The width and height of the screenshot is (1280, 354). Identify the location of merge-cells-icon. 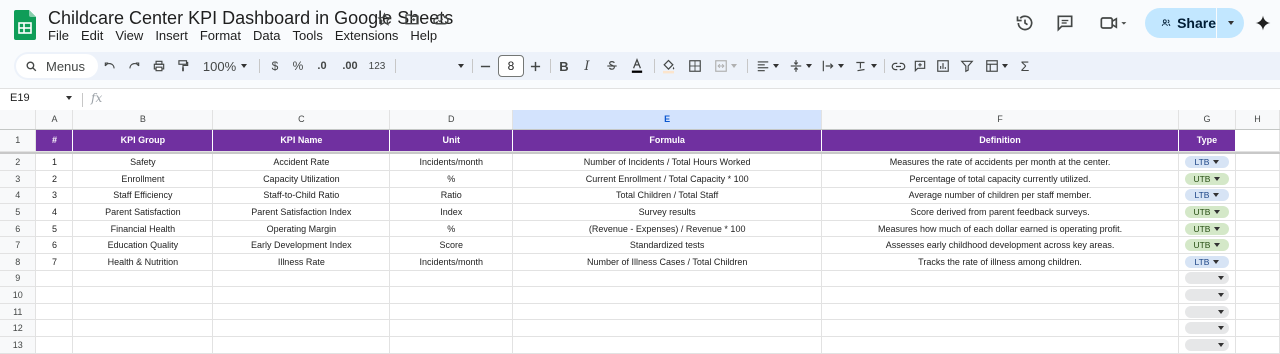
(725, 66).